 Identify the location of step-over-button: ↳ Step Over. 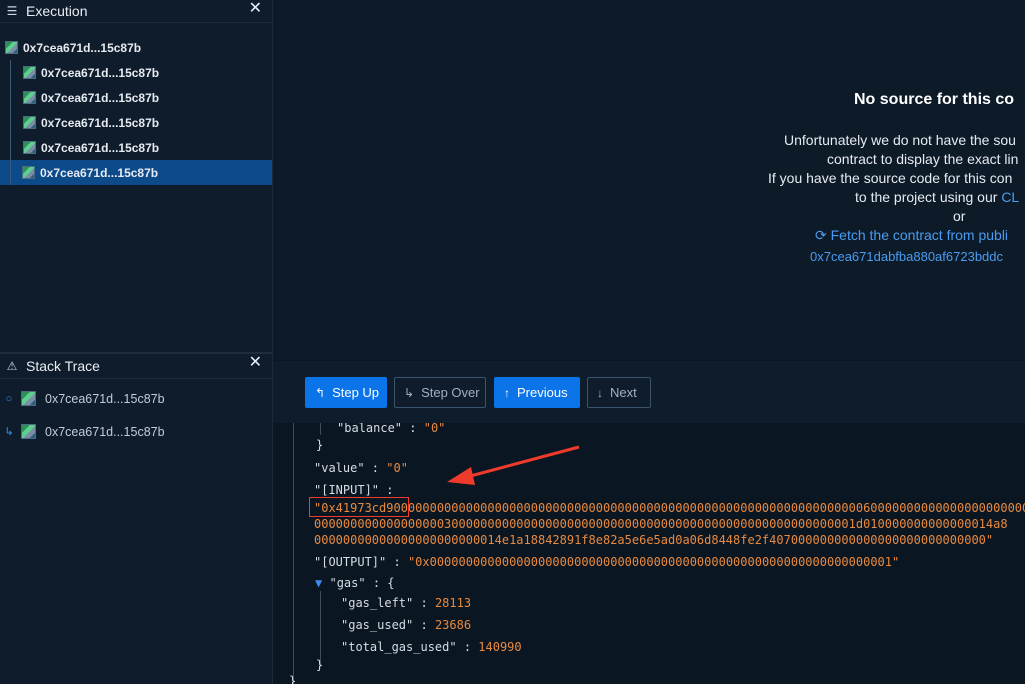
(440, 392).